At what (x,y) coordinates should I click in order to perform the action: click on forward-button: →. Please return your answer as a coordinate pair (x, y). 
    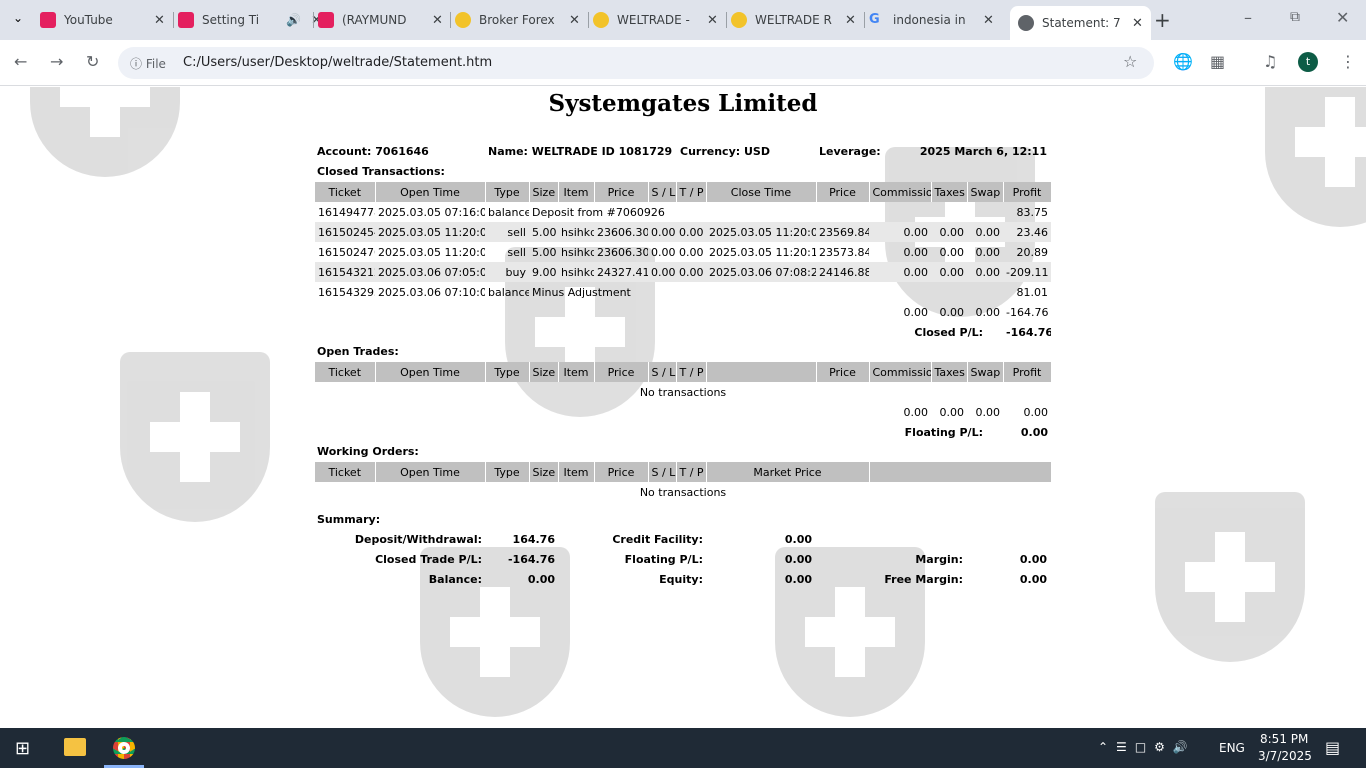
    Looking at the image, I should click on (56, 61).